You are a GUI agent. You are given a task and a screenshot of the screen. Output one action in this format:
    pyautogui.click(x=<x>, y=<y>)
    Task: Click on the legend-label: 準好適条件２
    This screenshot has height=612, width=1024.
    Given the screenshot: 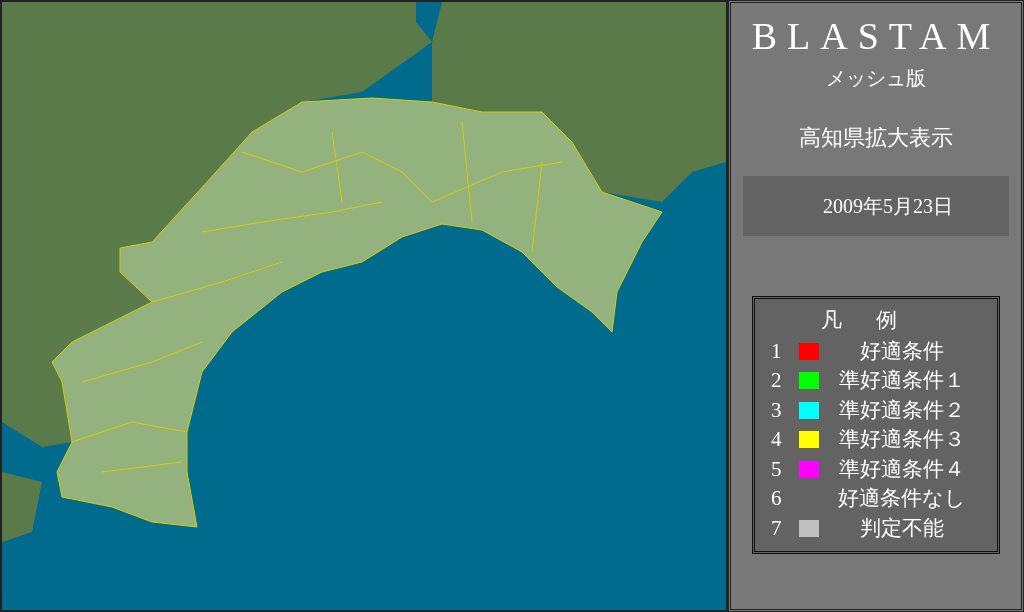 What is the action you would take?
    pyautogui.click(x=902, y=409)
    